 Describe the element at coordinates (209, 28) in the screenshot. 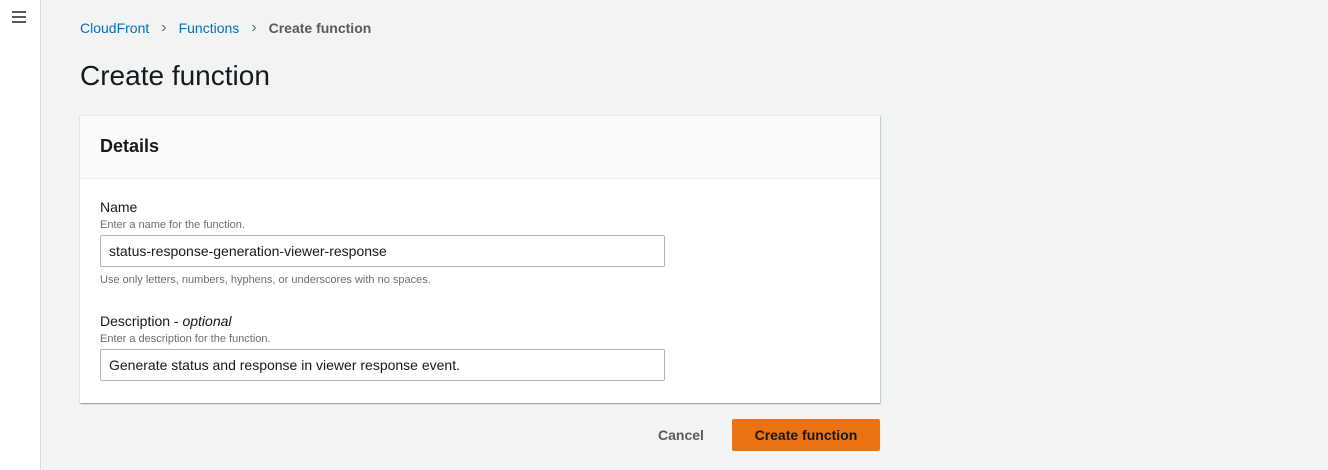

I see `breadcrumb-functions: Functions` at that location.